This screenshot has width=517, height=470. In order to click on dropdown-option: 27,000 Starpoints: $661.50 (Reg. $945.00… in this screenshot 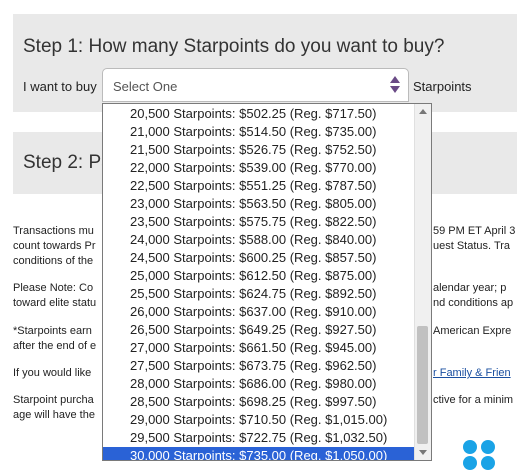, I will do `click(259, 348)`.